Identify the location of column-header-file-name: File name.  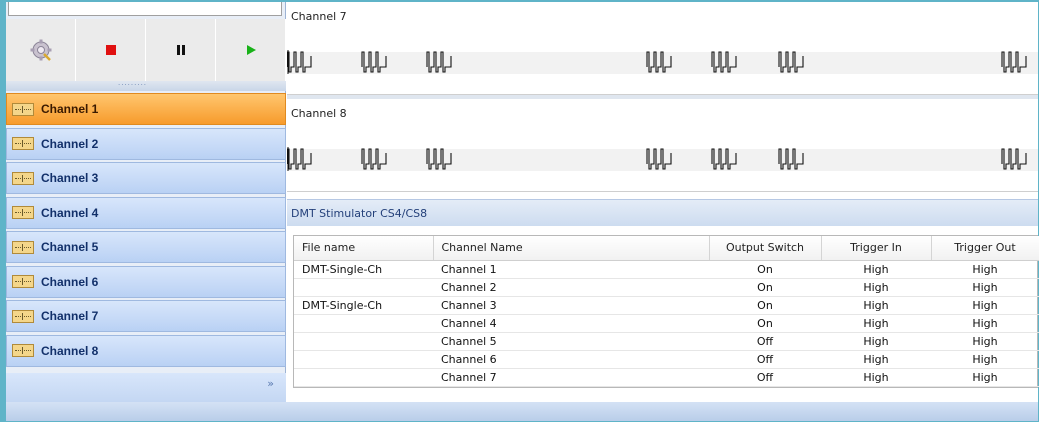
(364, 248).